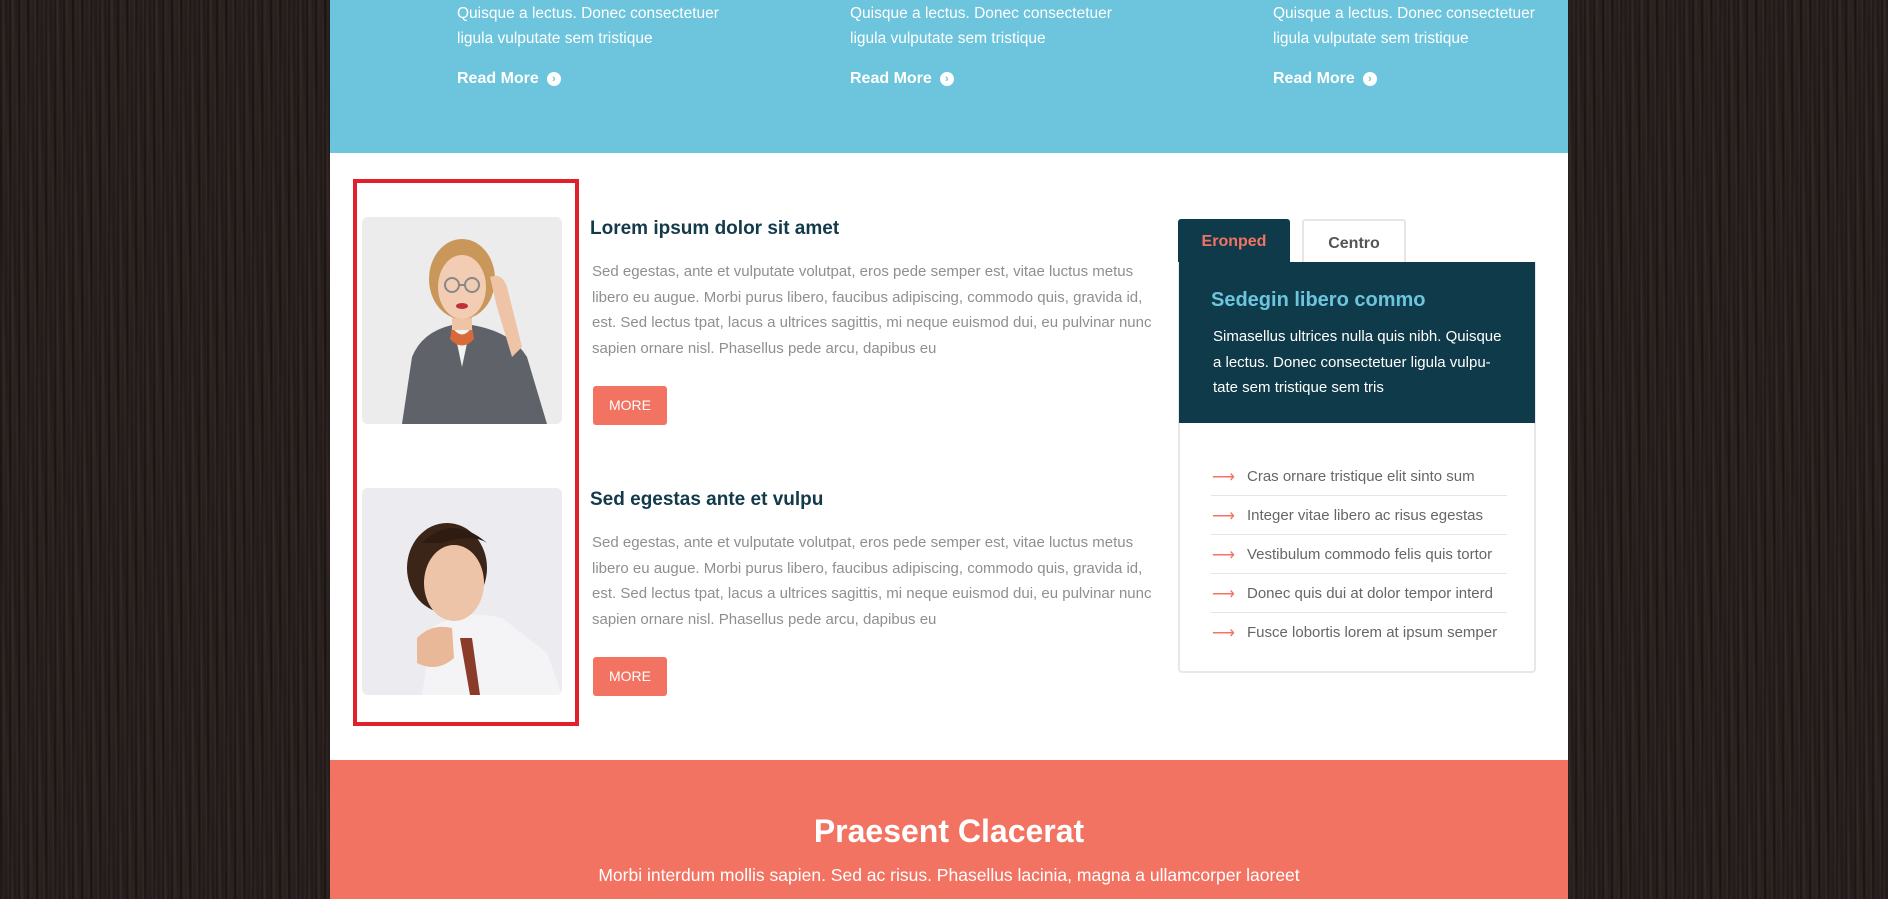  I want to click on woman-portrait-image, so click(462, 320).